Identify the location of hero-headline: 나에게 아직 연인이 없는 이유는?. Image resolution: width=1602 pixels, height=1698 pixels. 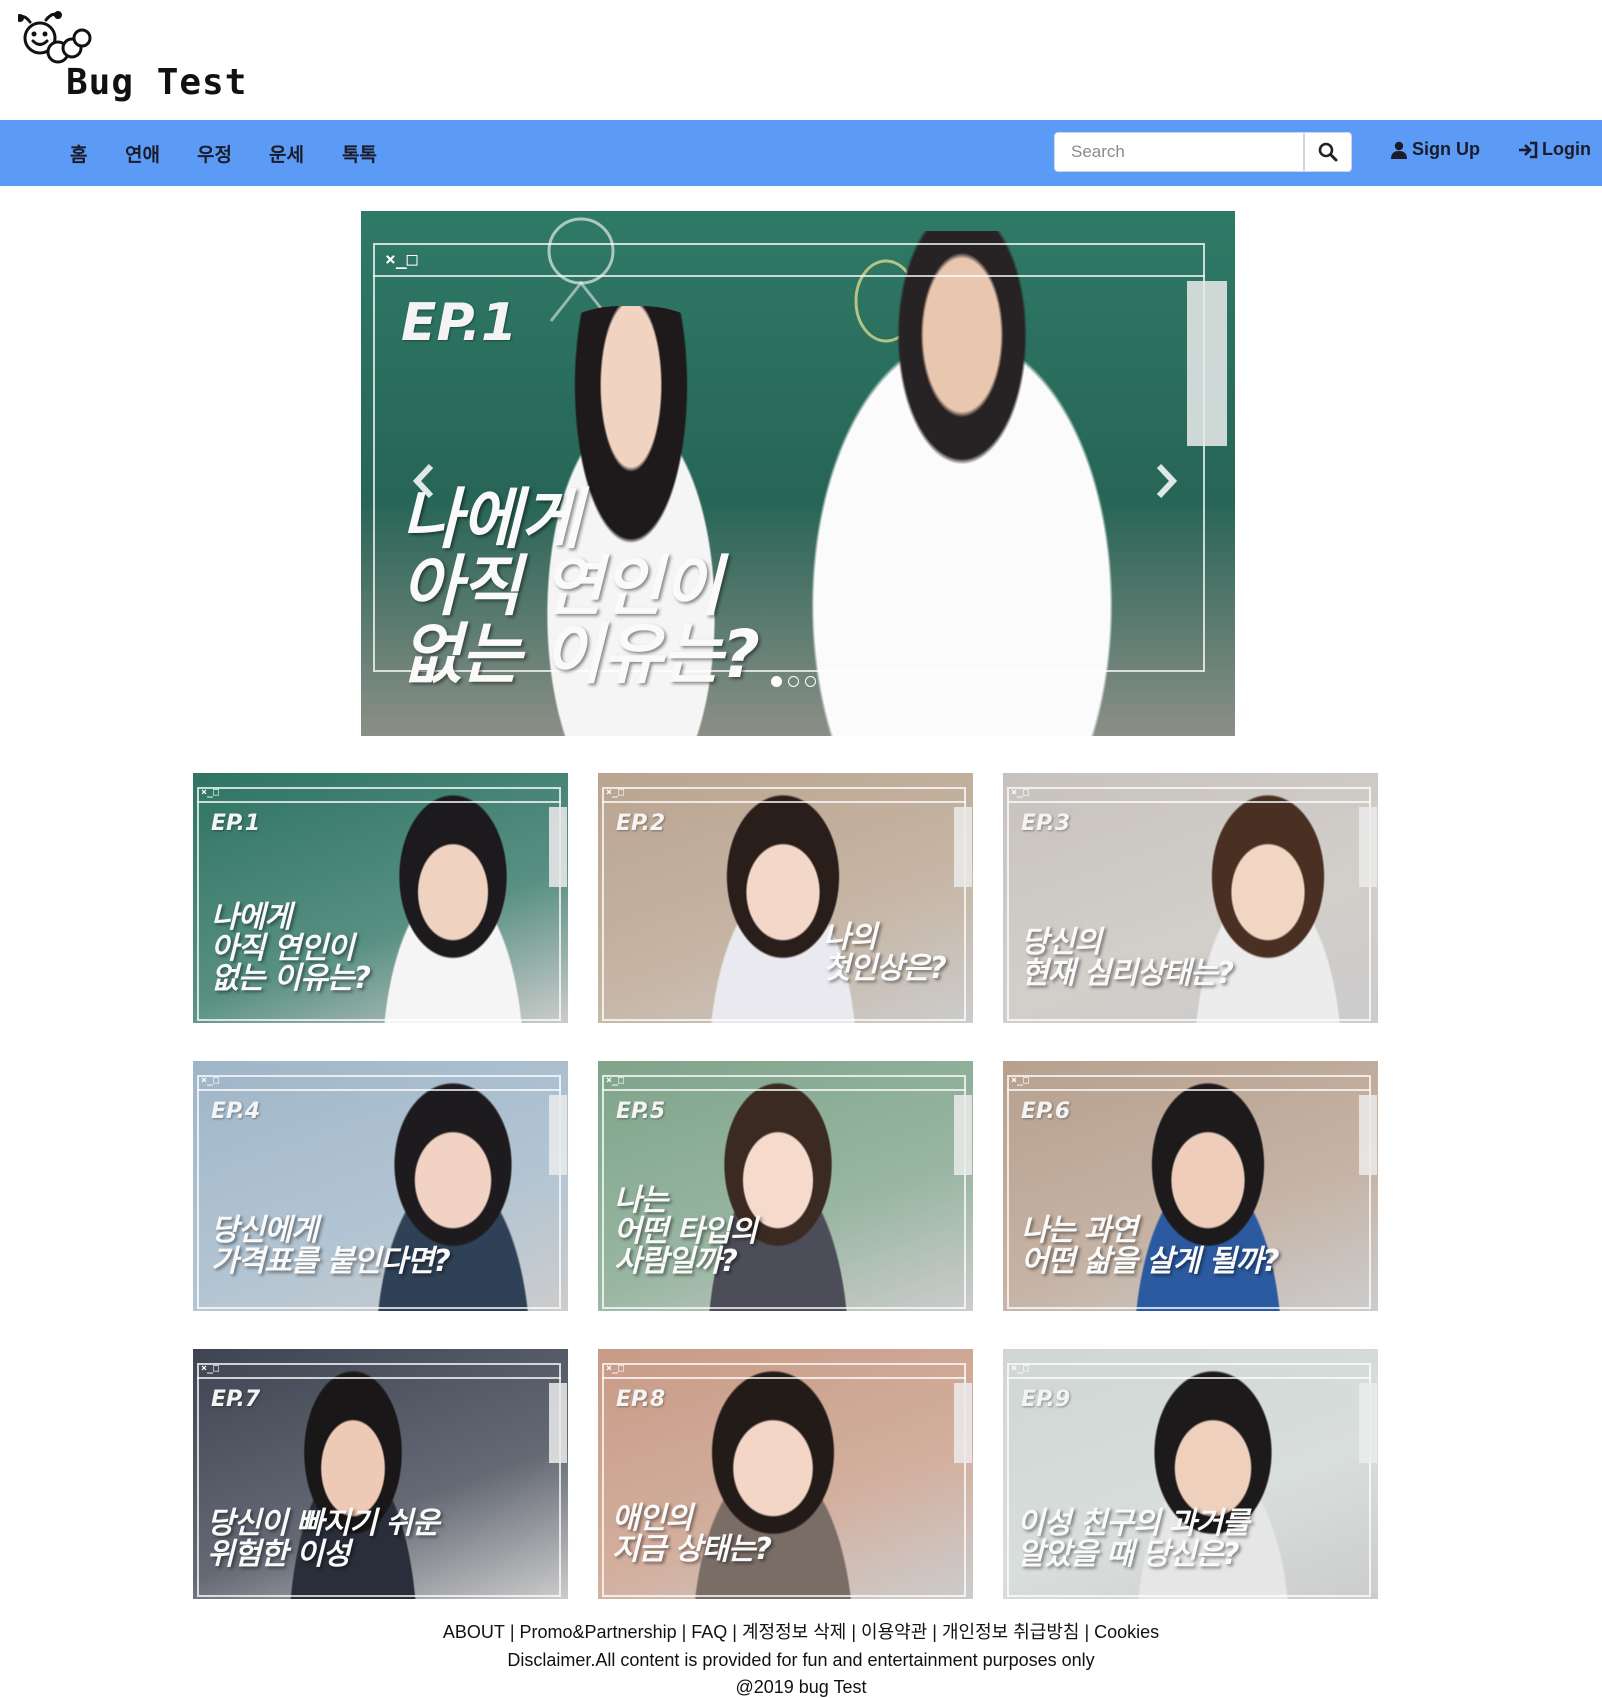
(580, 587).